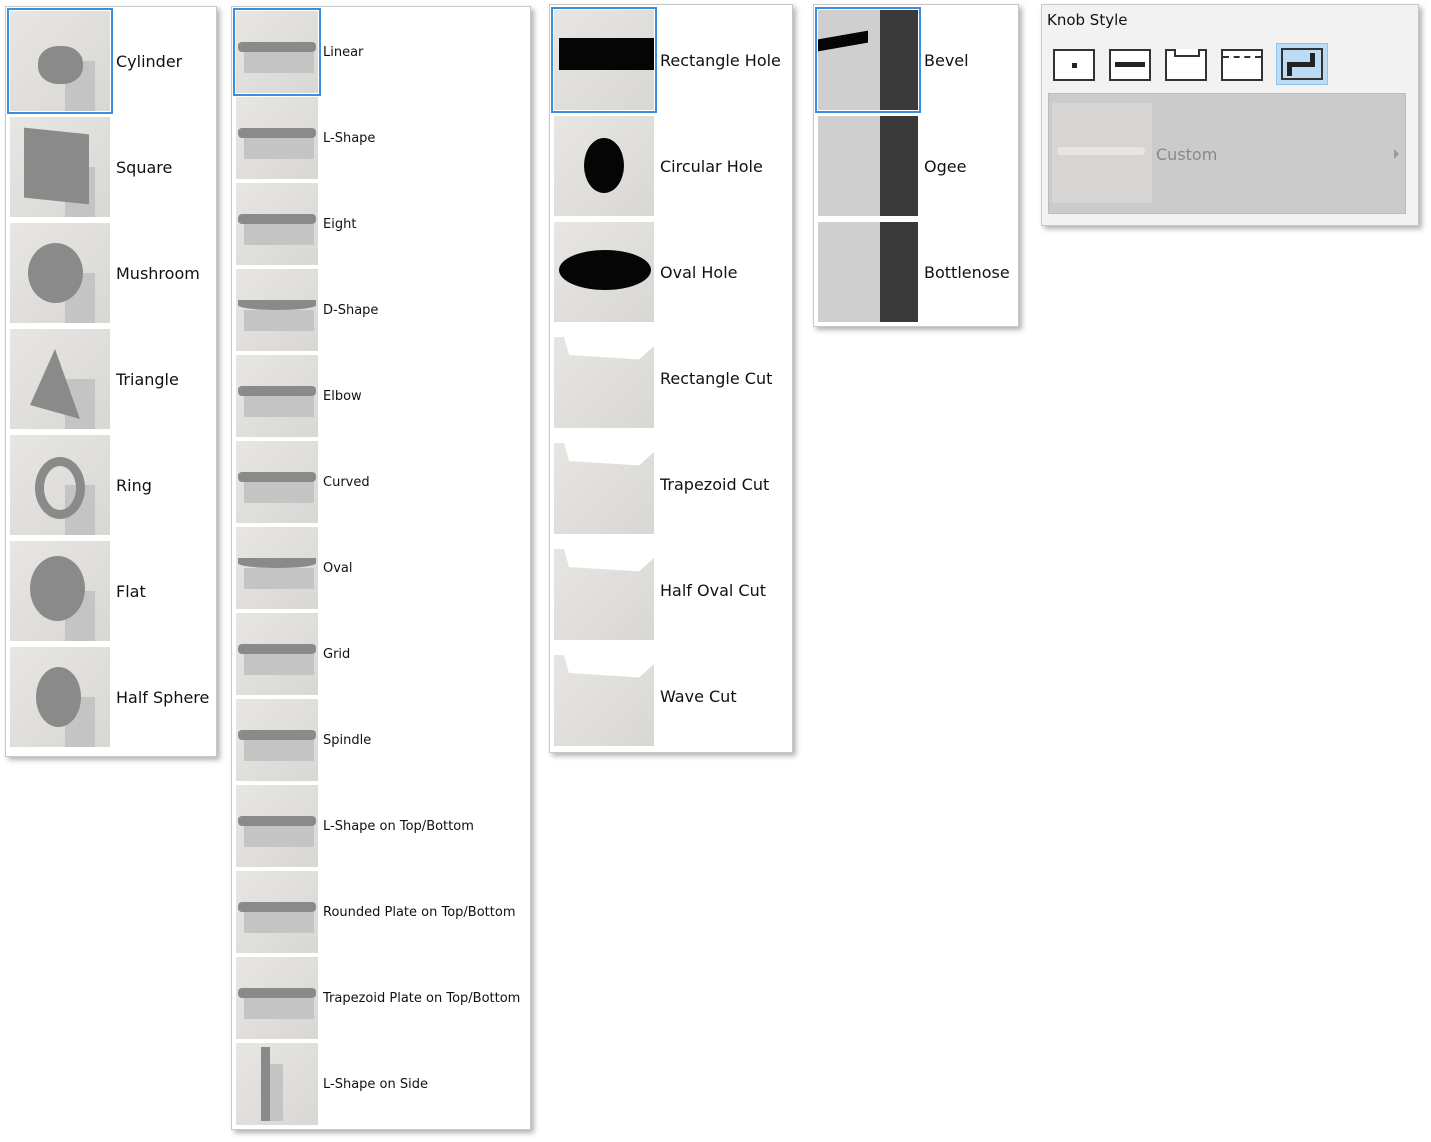 This screenshot has width=1431, height=1142. I want to click on trapezoid-cut-thumbnail-icon, so click(604, 484).